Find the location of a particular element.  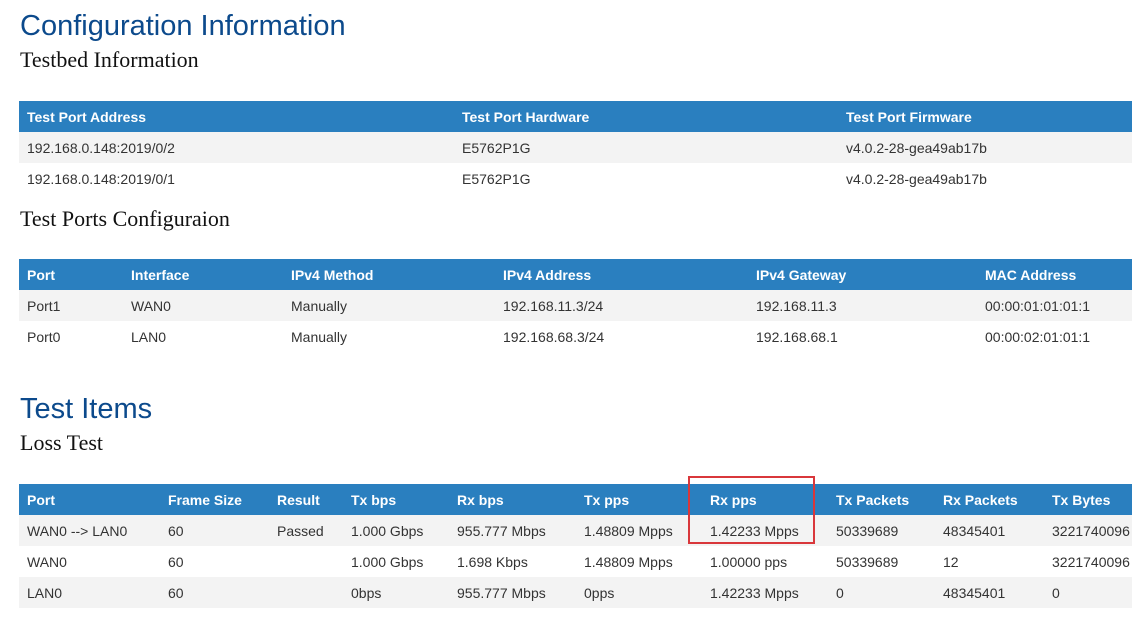

table-cell: 192.168.0.148:2019/0/1 is located at coordinates (236, 178).